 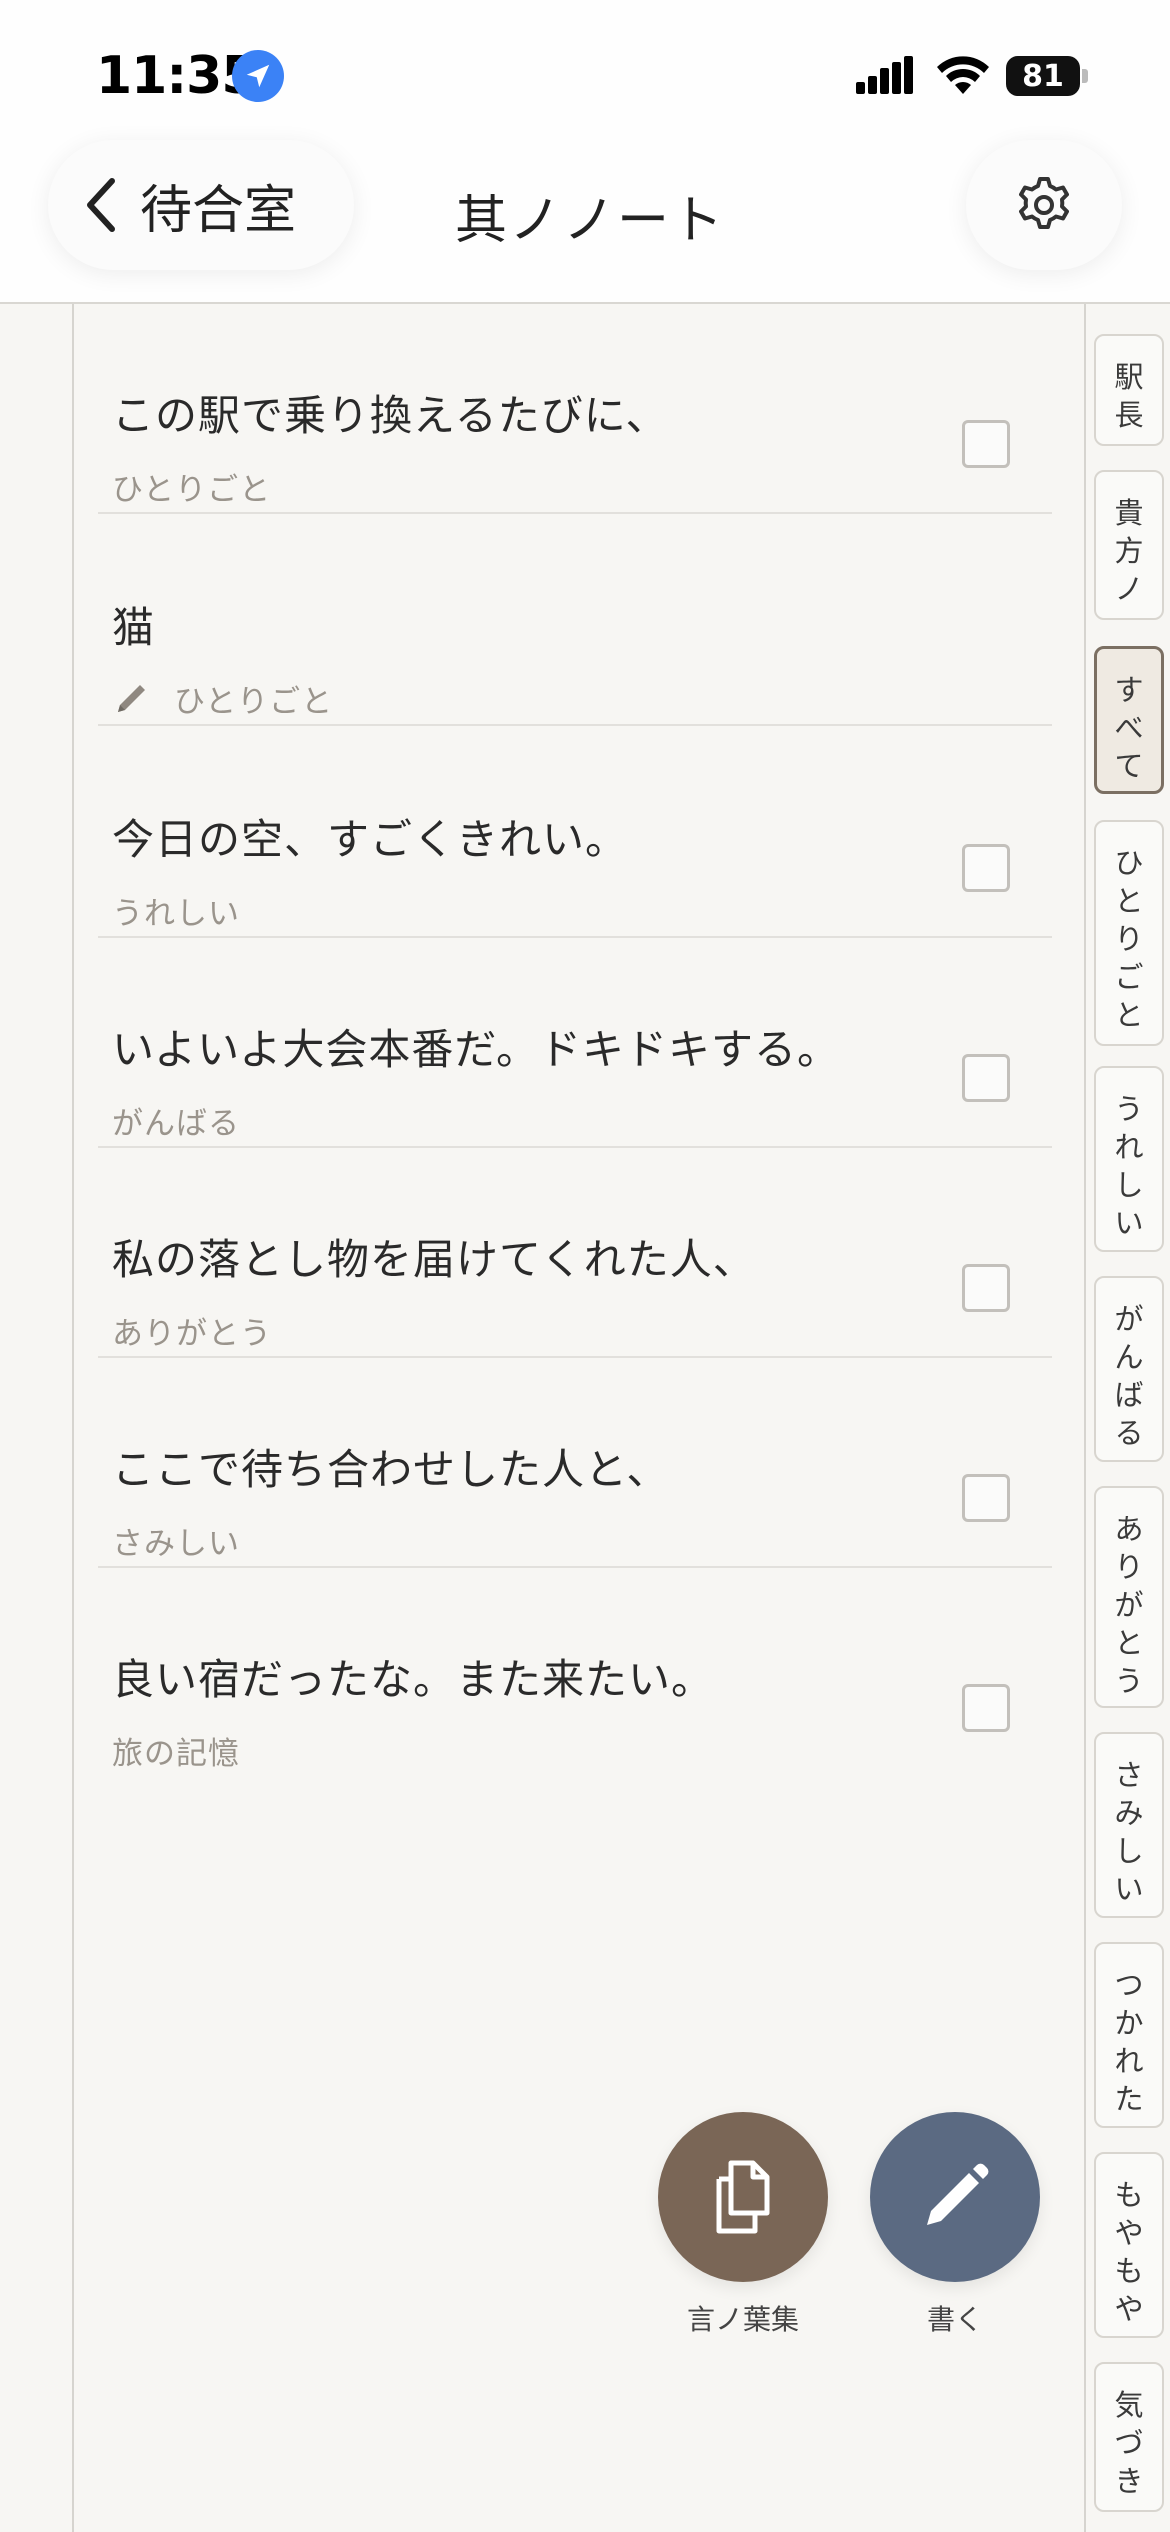 I want to click on side-tab-label: すべて, so click(x=1129, y=728).